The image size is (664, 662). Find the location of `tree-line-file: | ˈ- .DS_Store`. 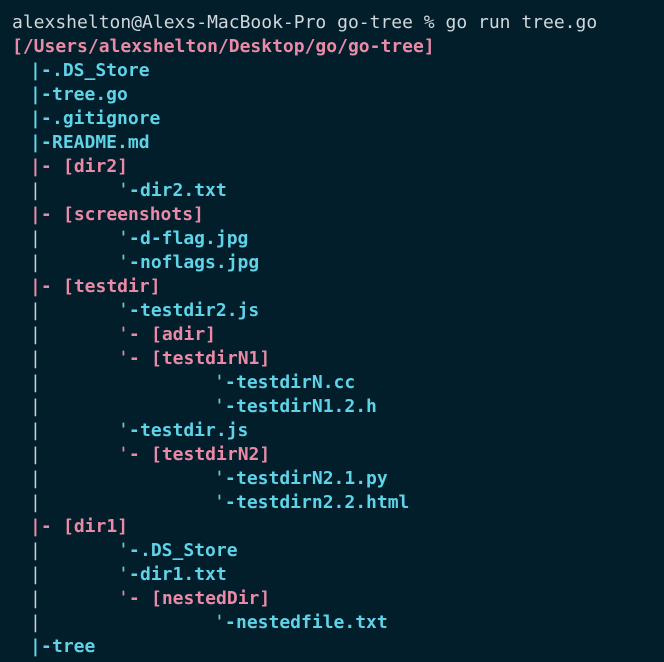

tree-line-file: | ˈ- .DS_Store is located at coordinates (332, 551).